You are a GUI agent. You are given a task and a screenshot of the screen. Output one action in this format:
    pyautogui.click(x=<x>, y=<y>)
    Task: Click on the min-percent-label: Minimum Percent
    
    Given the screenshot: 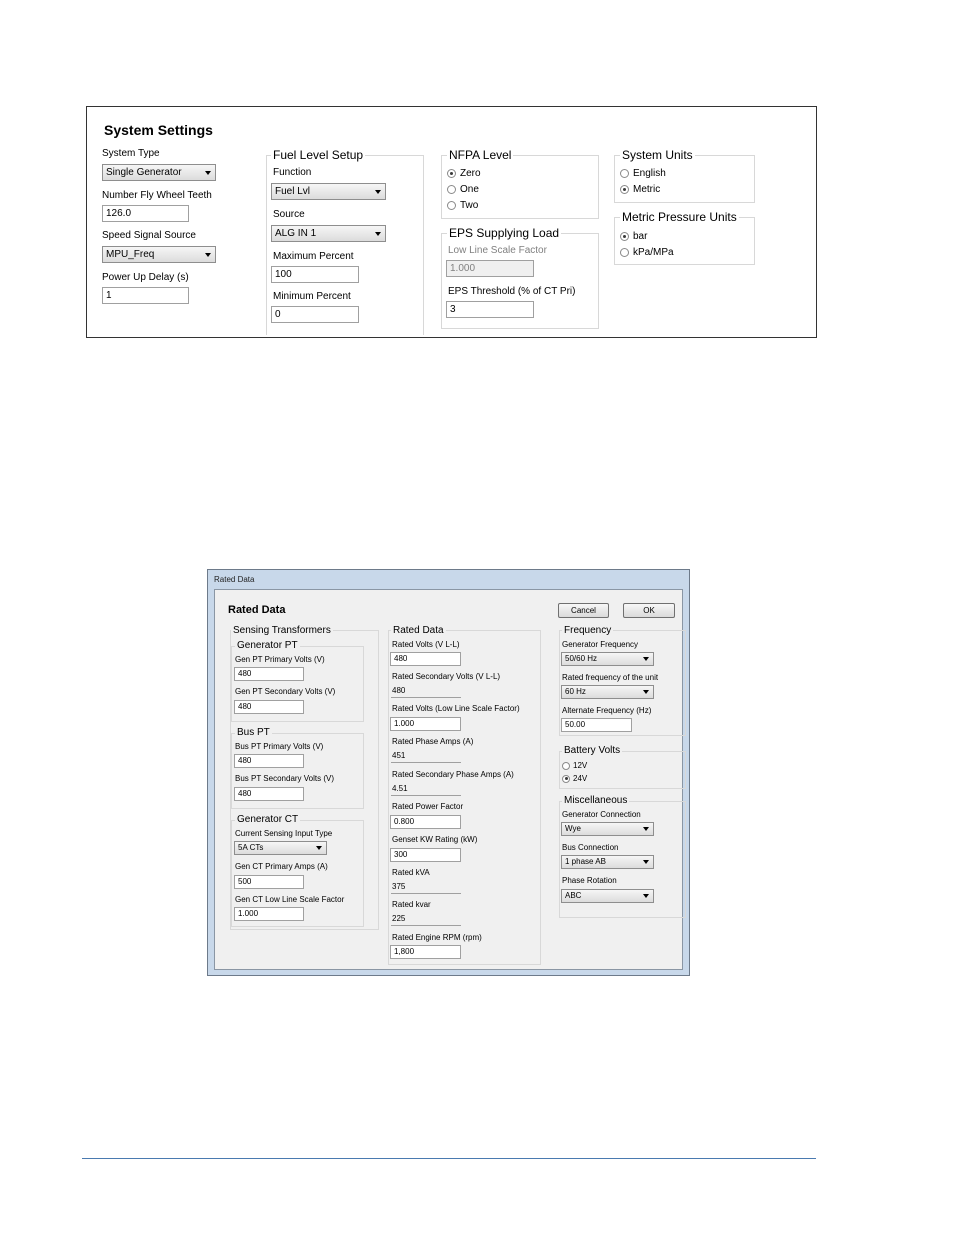 What is the action you would take?
    pyautogui.click(x=312, y=296)
    